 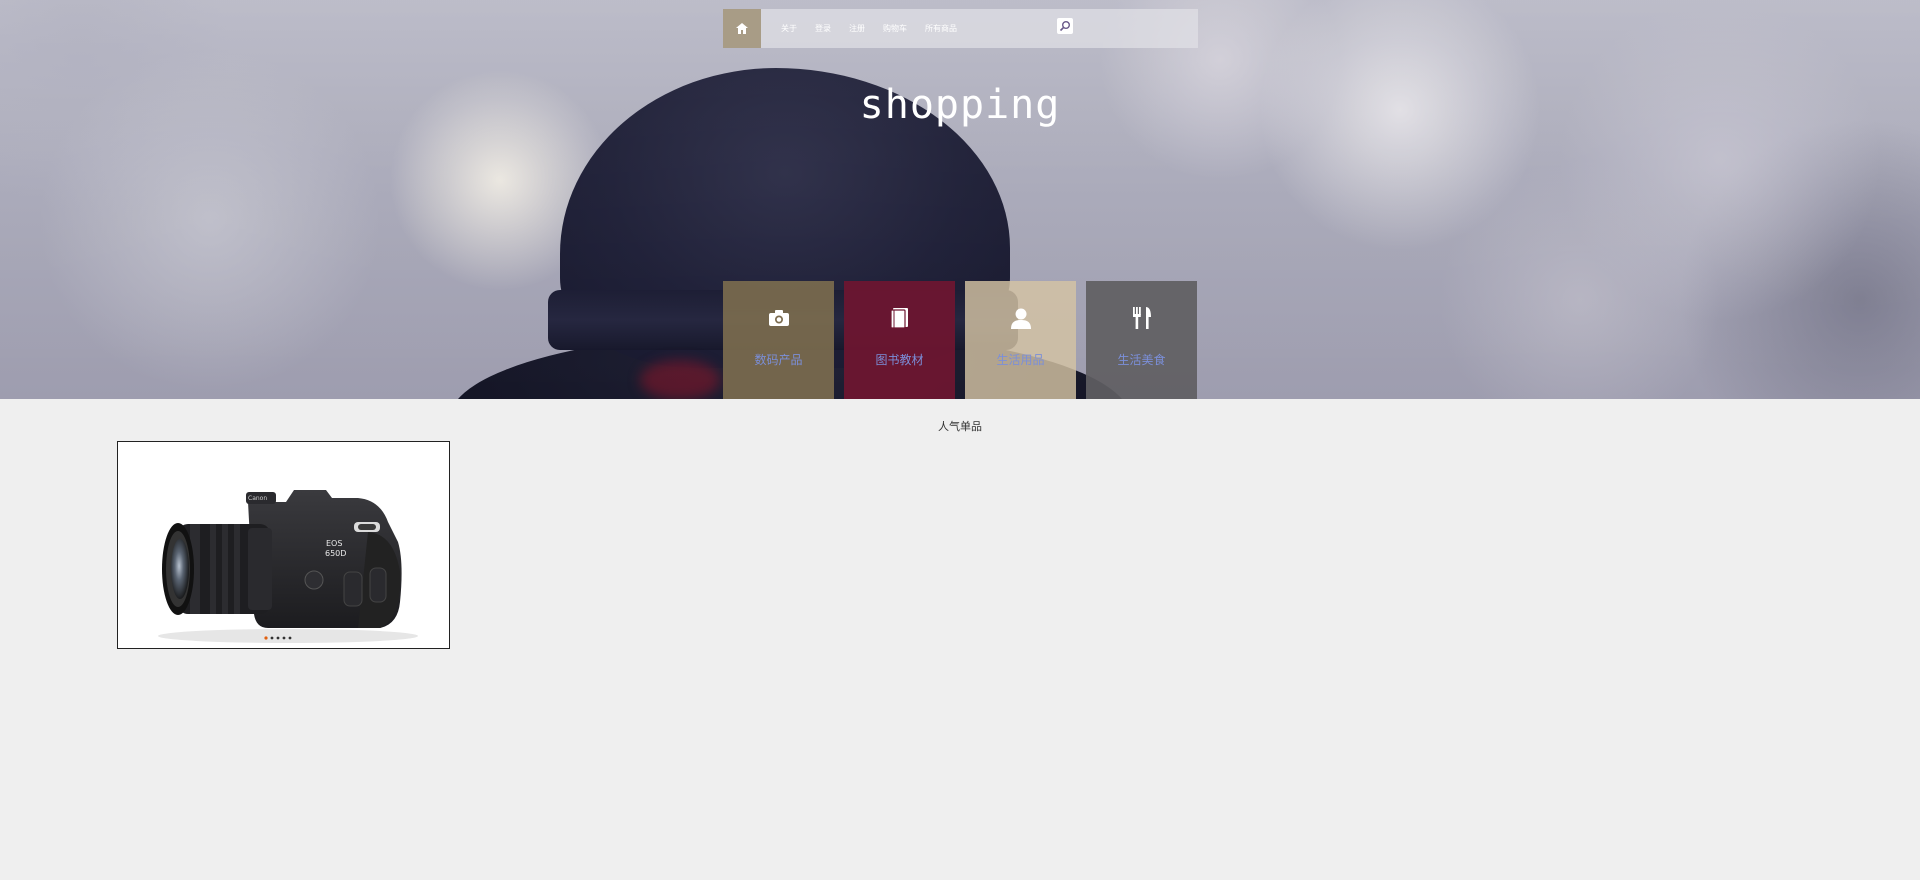 I want to click on nav-link-about: 关于, so click(x=789, y=28).